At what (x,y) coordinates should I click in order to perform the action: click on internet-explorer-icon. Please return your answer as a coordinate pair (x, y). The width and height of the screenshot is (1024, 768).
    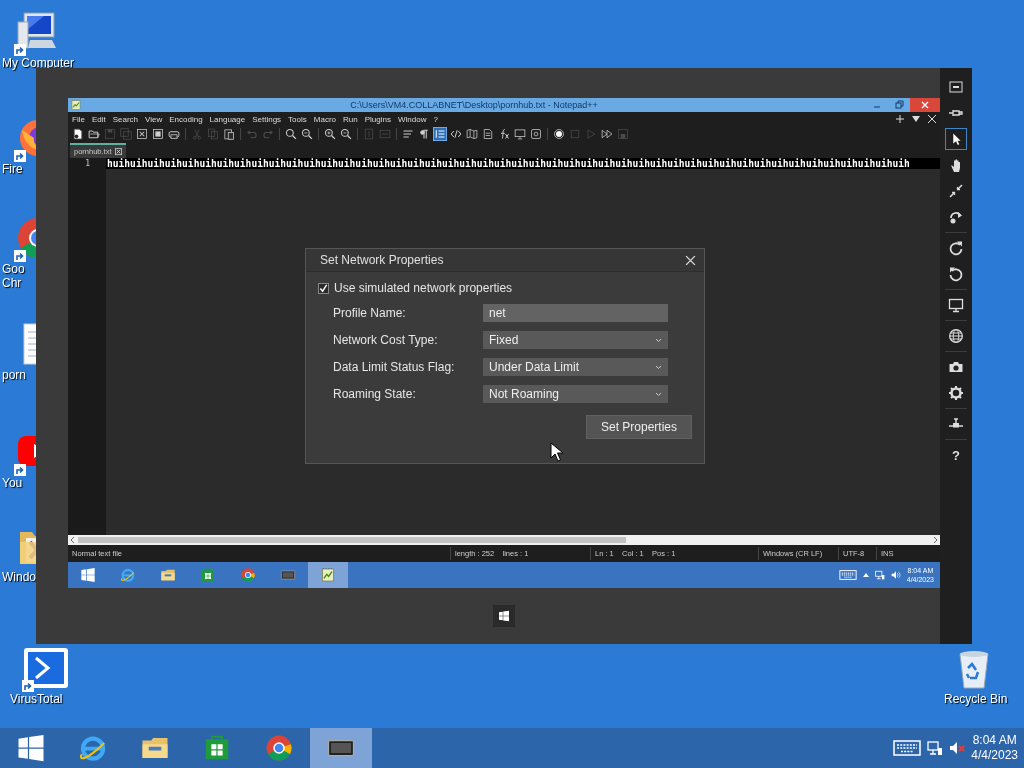
    Looking at the image, I should click on (128, 575).